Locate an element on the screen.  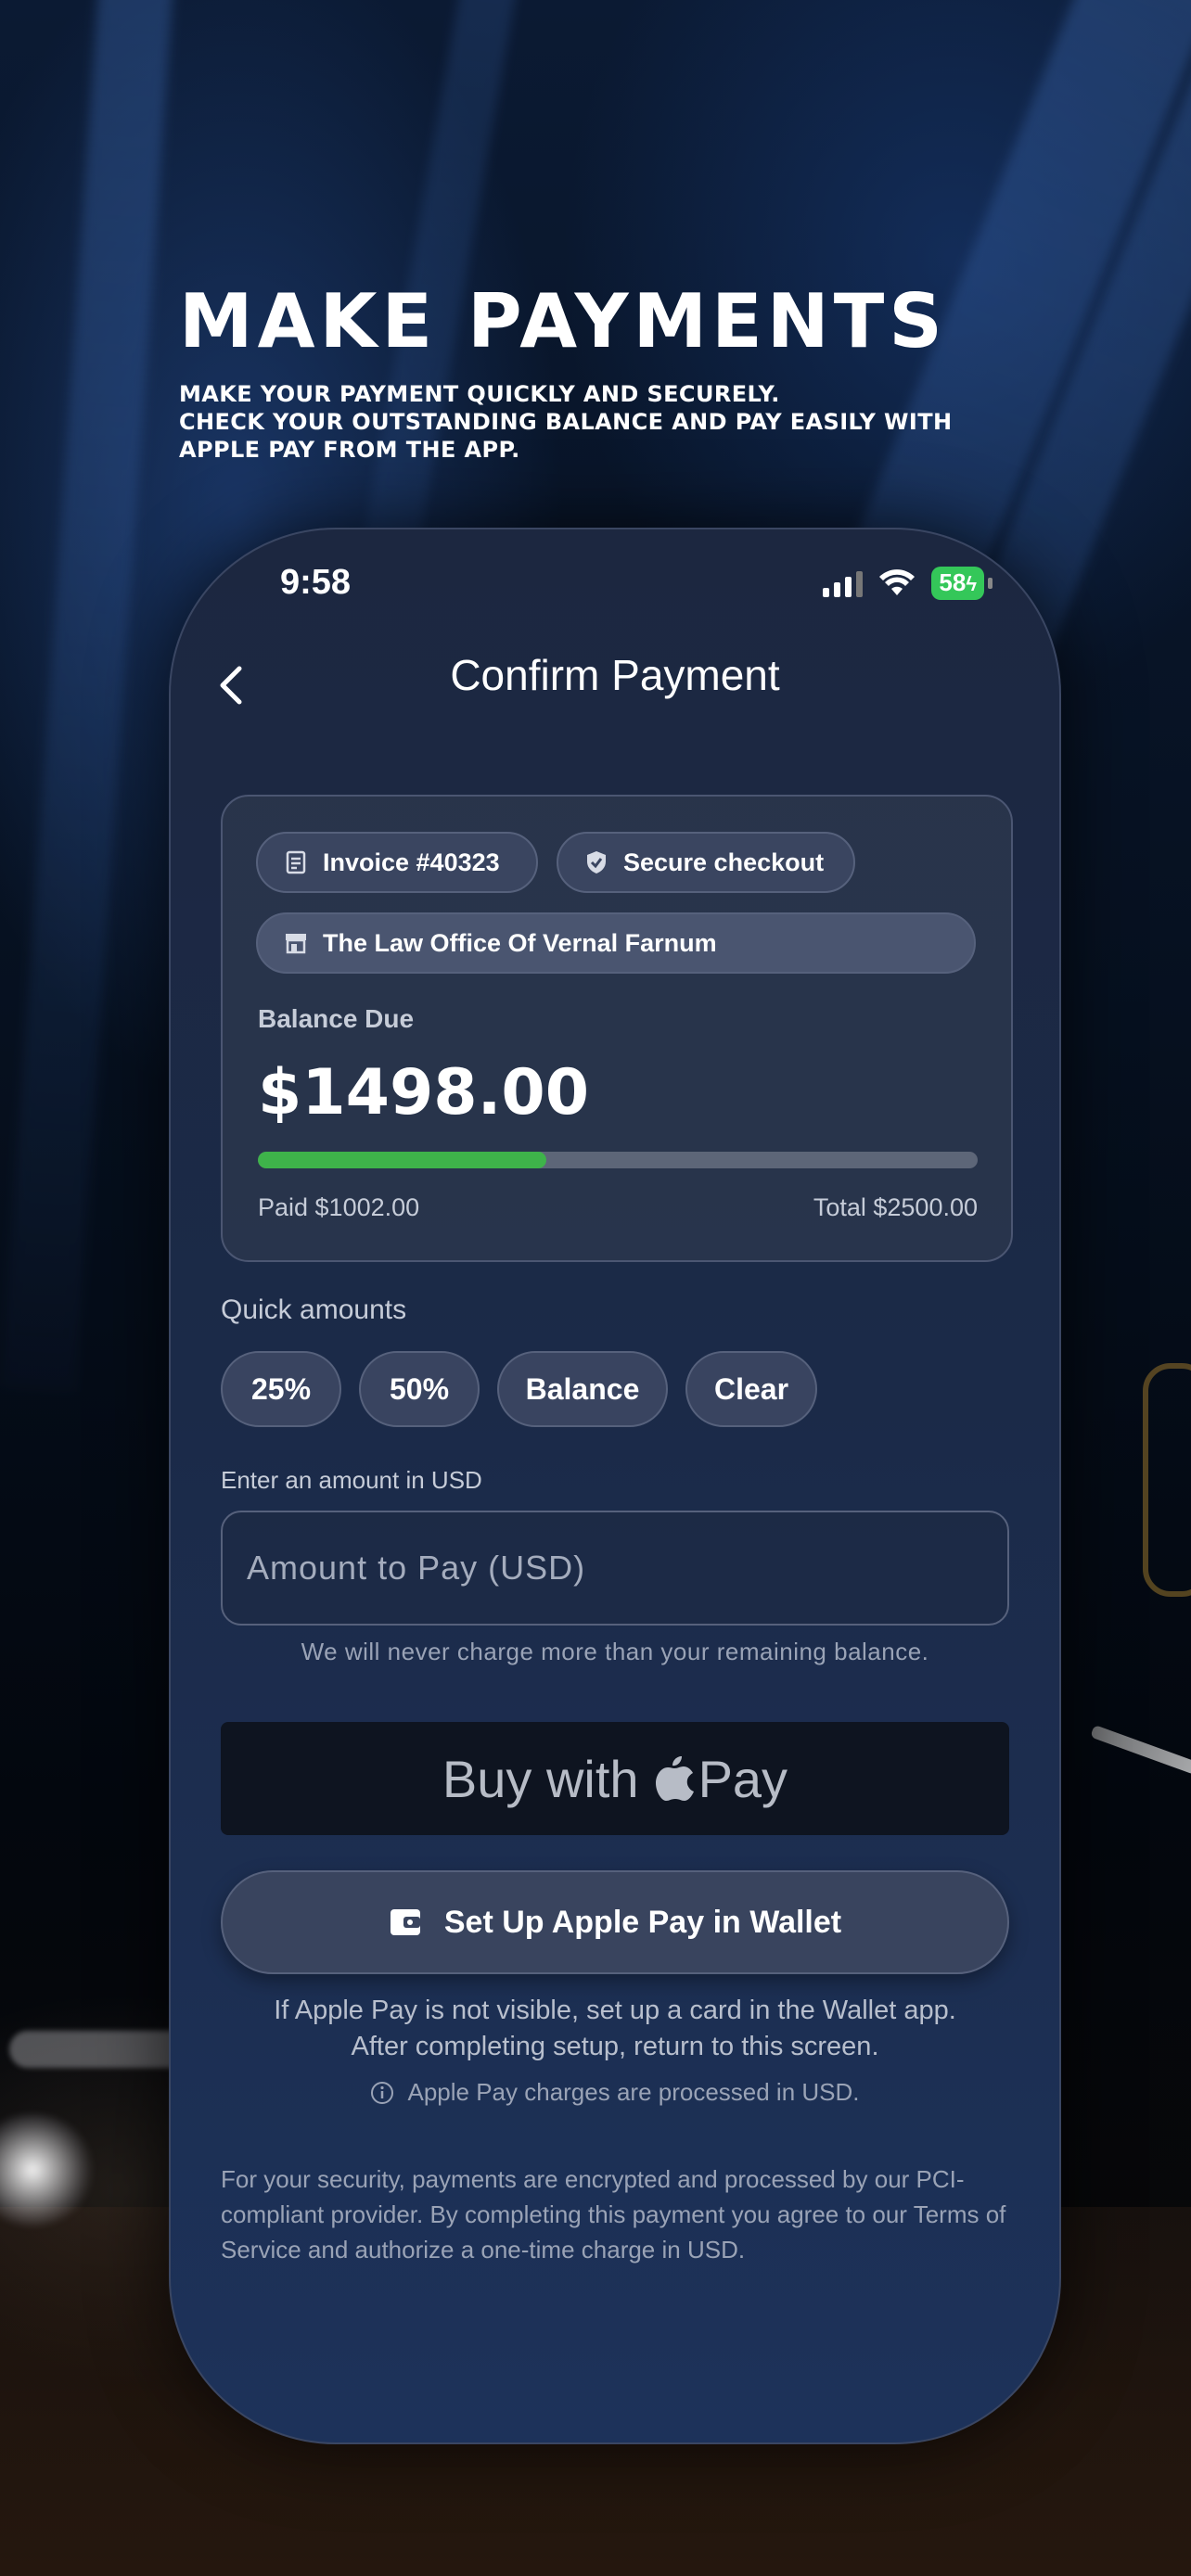
balance-label: Balance Due is located at coordinates (336, 1018).